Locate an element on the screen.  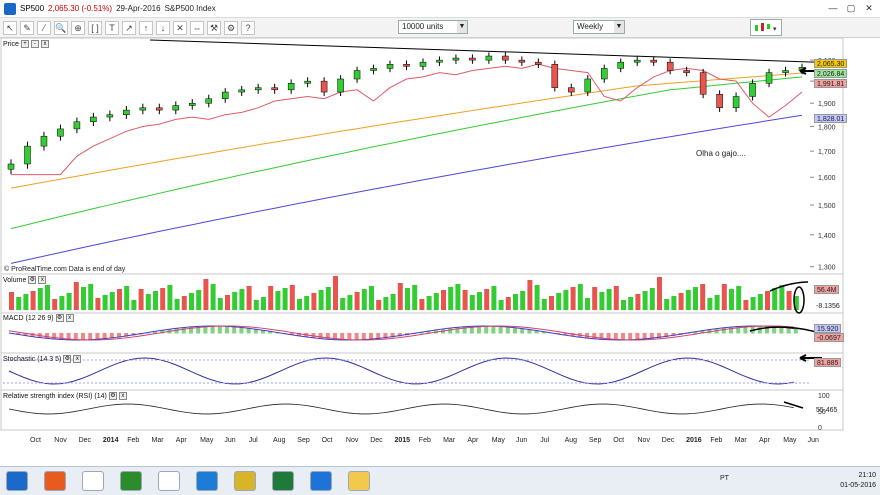
y-tick-label: 1,800 is located at coordinates (827, 128).